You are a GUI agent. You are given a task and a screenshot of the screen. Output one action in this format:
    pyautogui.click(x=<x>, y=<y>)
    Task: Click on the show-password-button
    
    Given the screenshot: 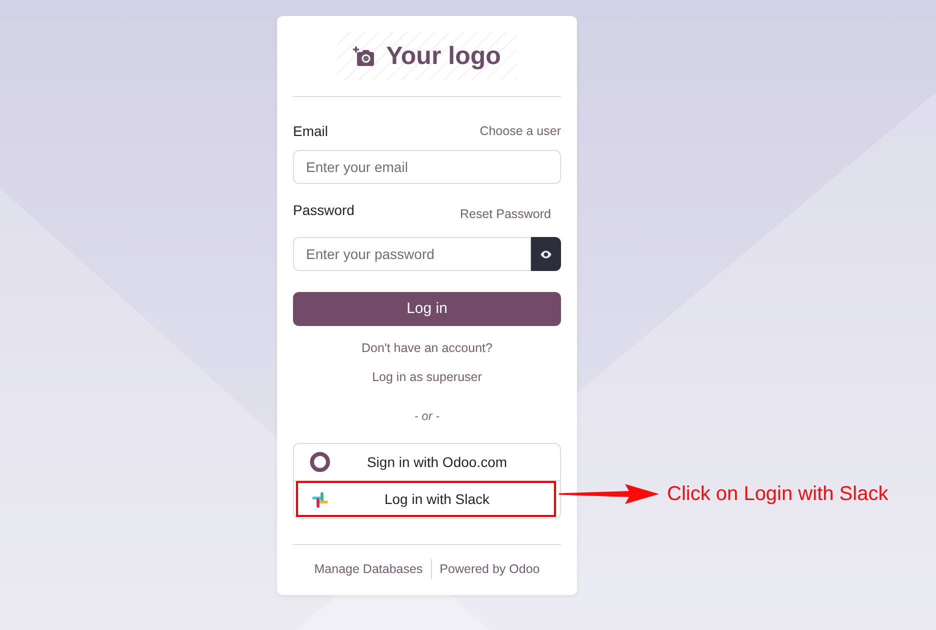 What is the action you would take?
    pyautogui.click(x=545, y=254)
    